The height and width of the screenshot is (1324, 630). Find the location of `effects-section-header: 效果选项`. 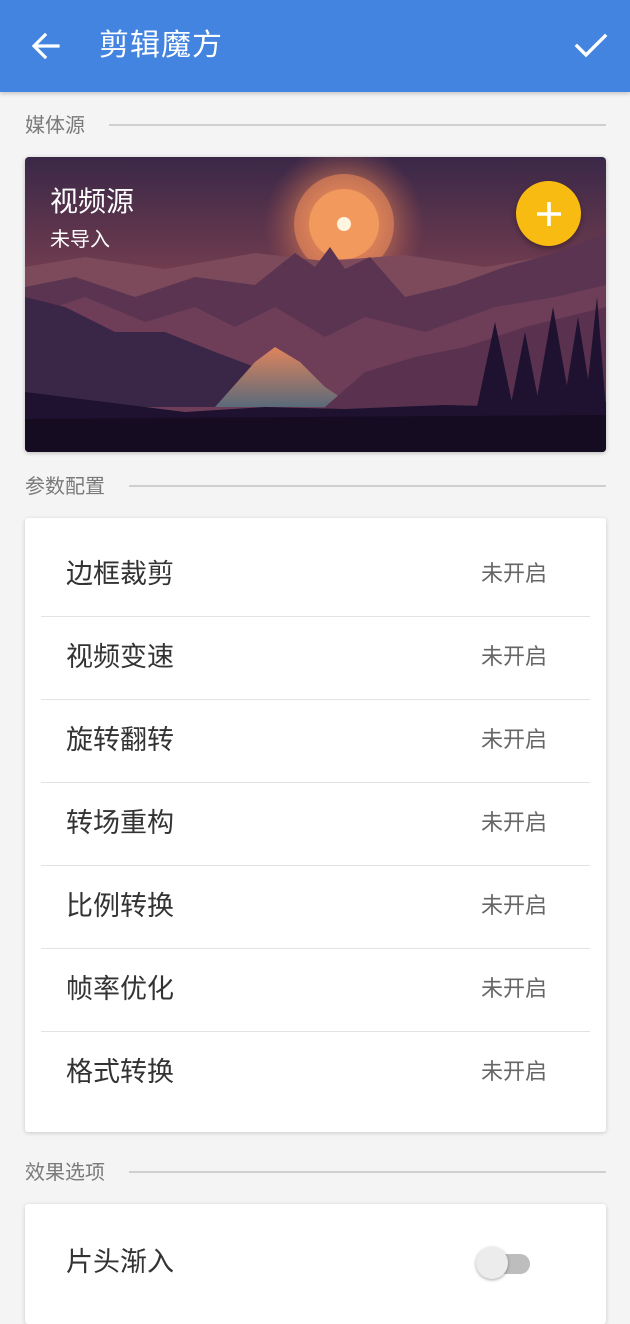

effects-section-header: 效果选项 is located at coordinates (315, 1172).